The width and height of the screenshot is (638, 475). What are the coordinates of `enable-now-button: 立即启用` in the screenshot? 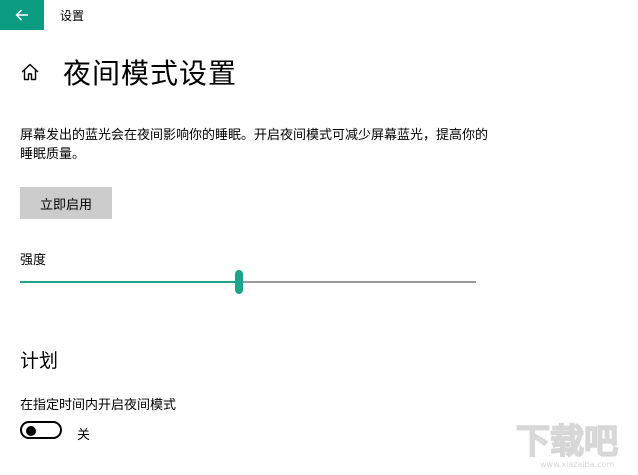 It's located at (66, 203).